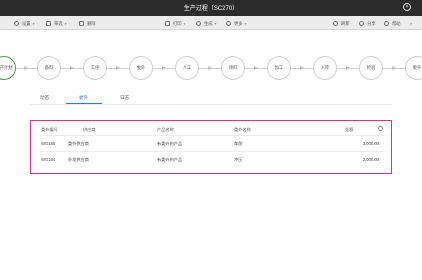  I want to click on delete-button: 删除, so click(87, 23).